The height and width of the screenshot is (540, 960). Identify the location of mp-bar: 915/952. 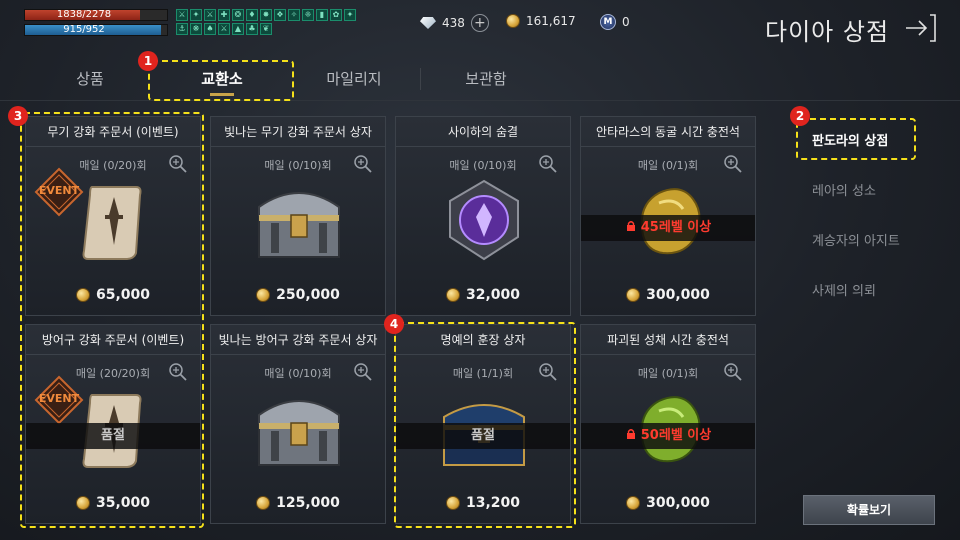
(96, 30).